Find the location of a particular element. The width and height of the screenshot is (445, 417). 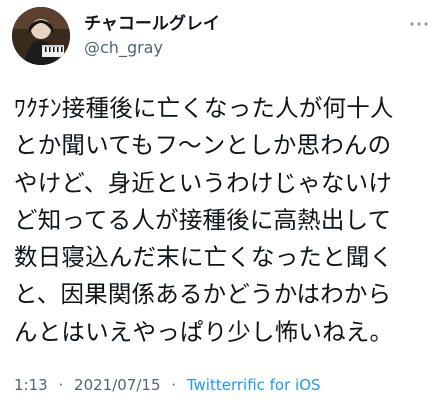

tweet-date: 2021/07/15 is located at coordinates (117, 385).